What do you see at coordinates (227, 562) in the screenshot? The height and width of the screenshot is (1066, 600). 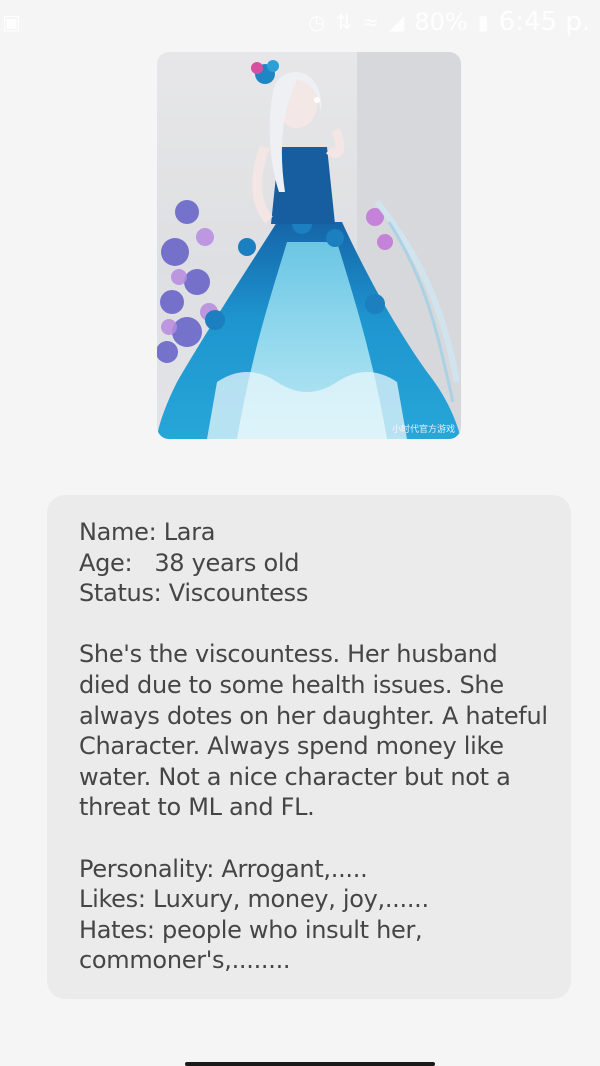 I see `age-value: 38 years old` at bounding box center [227, 562].